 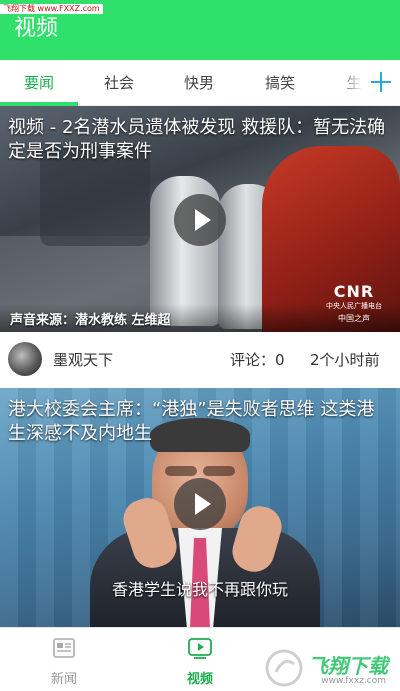 I want to click on video-subtitle: 香港学生说我不再跟你玩, so click(x=199, y=589).